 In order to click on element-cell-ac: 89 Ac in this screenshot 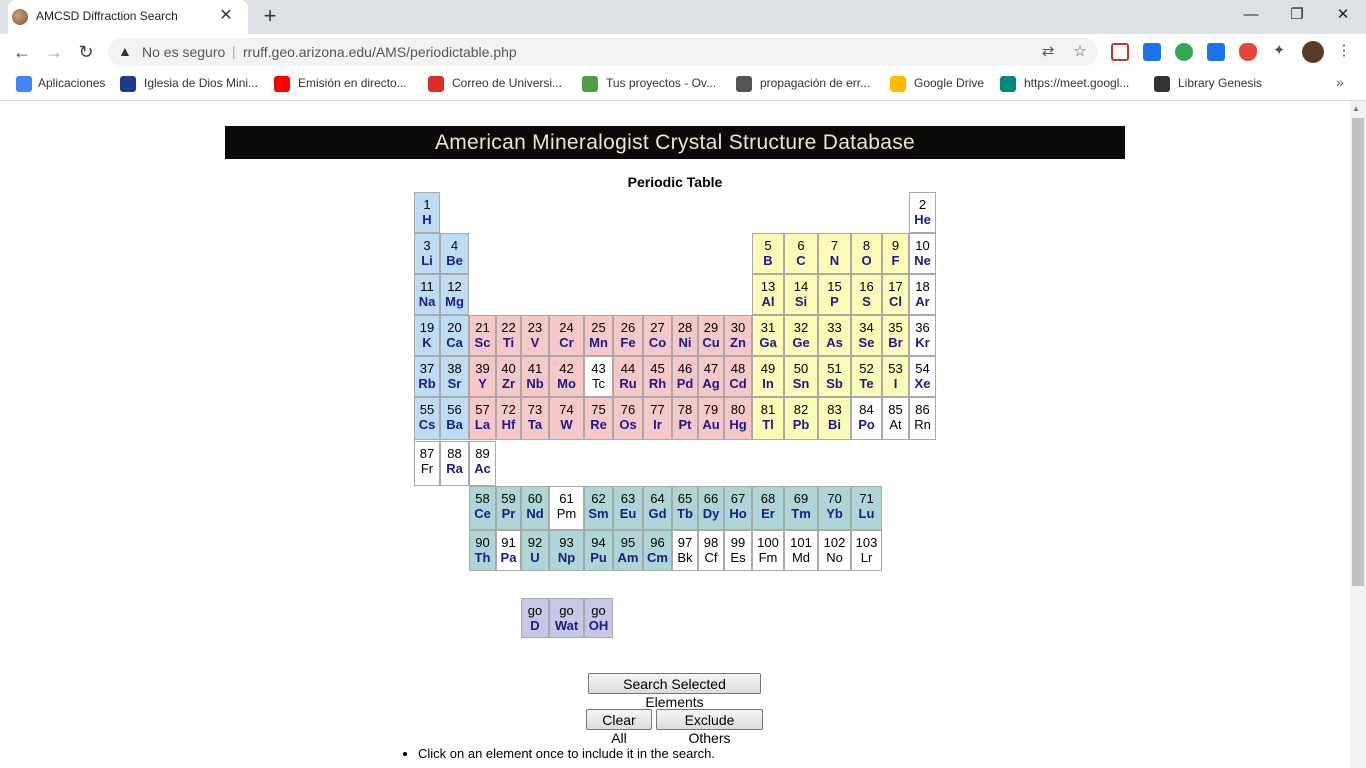, I will do `click(482, 463)`.